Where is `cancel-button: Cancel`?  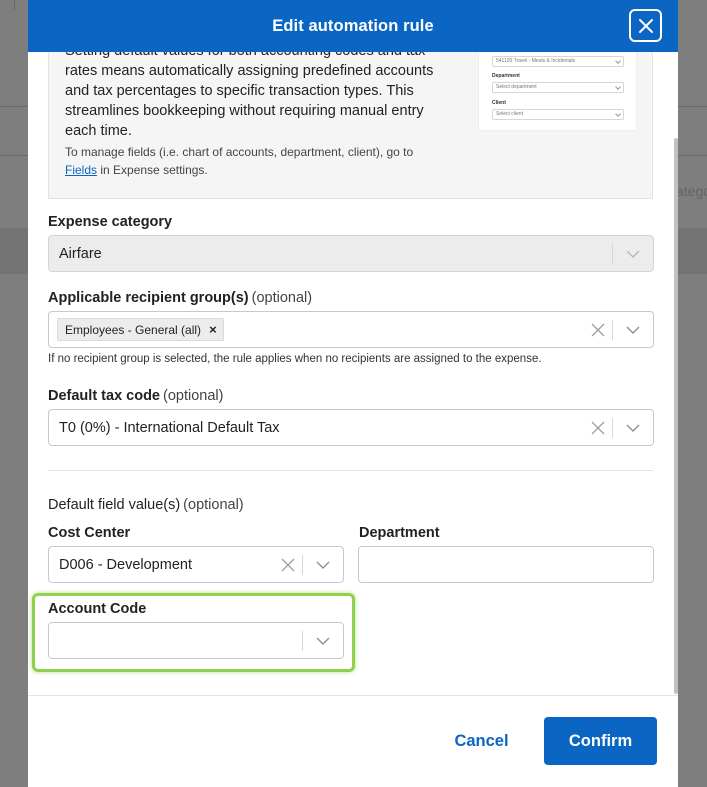
cancel-button: Cancel is located at coordinates (481, 741).